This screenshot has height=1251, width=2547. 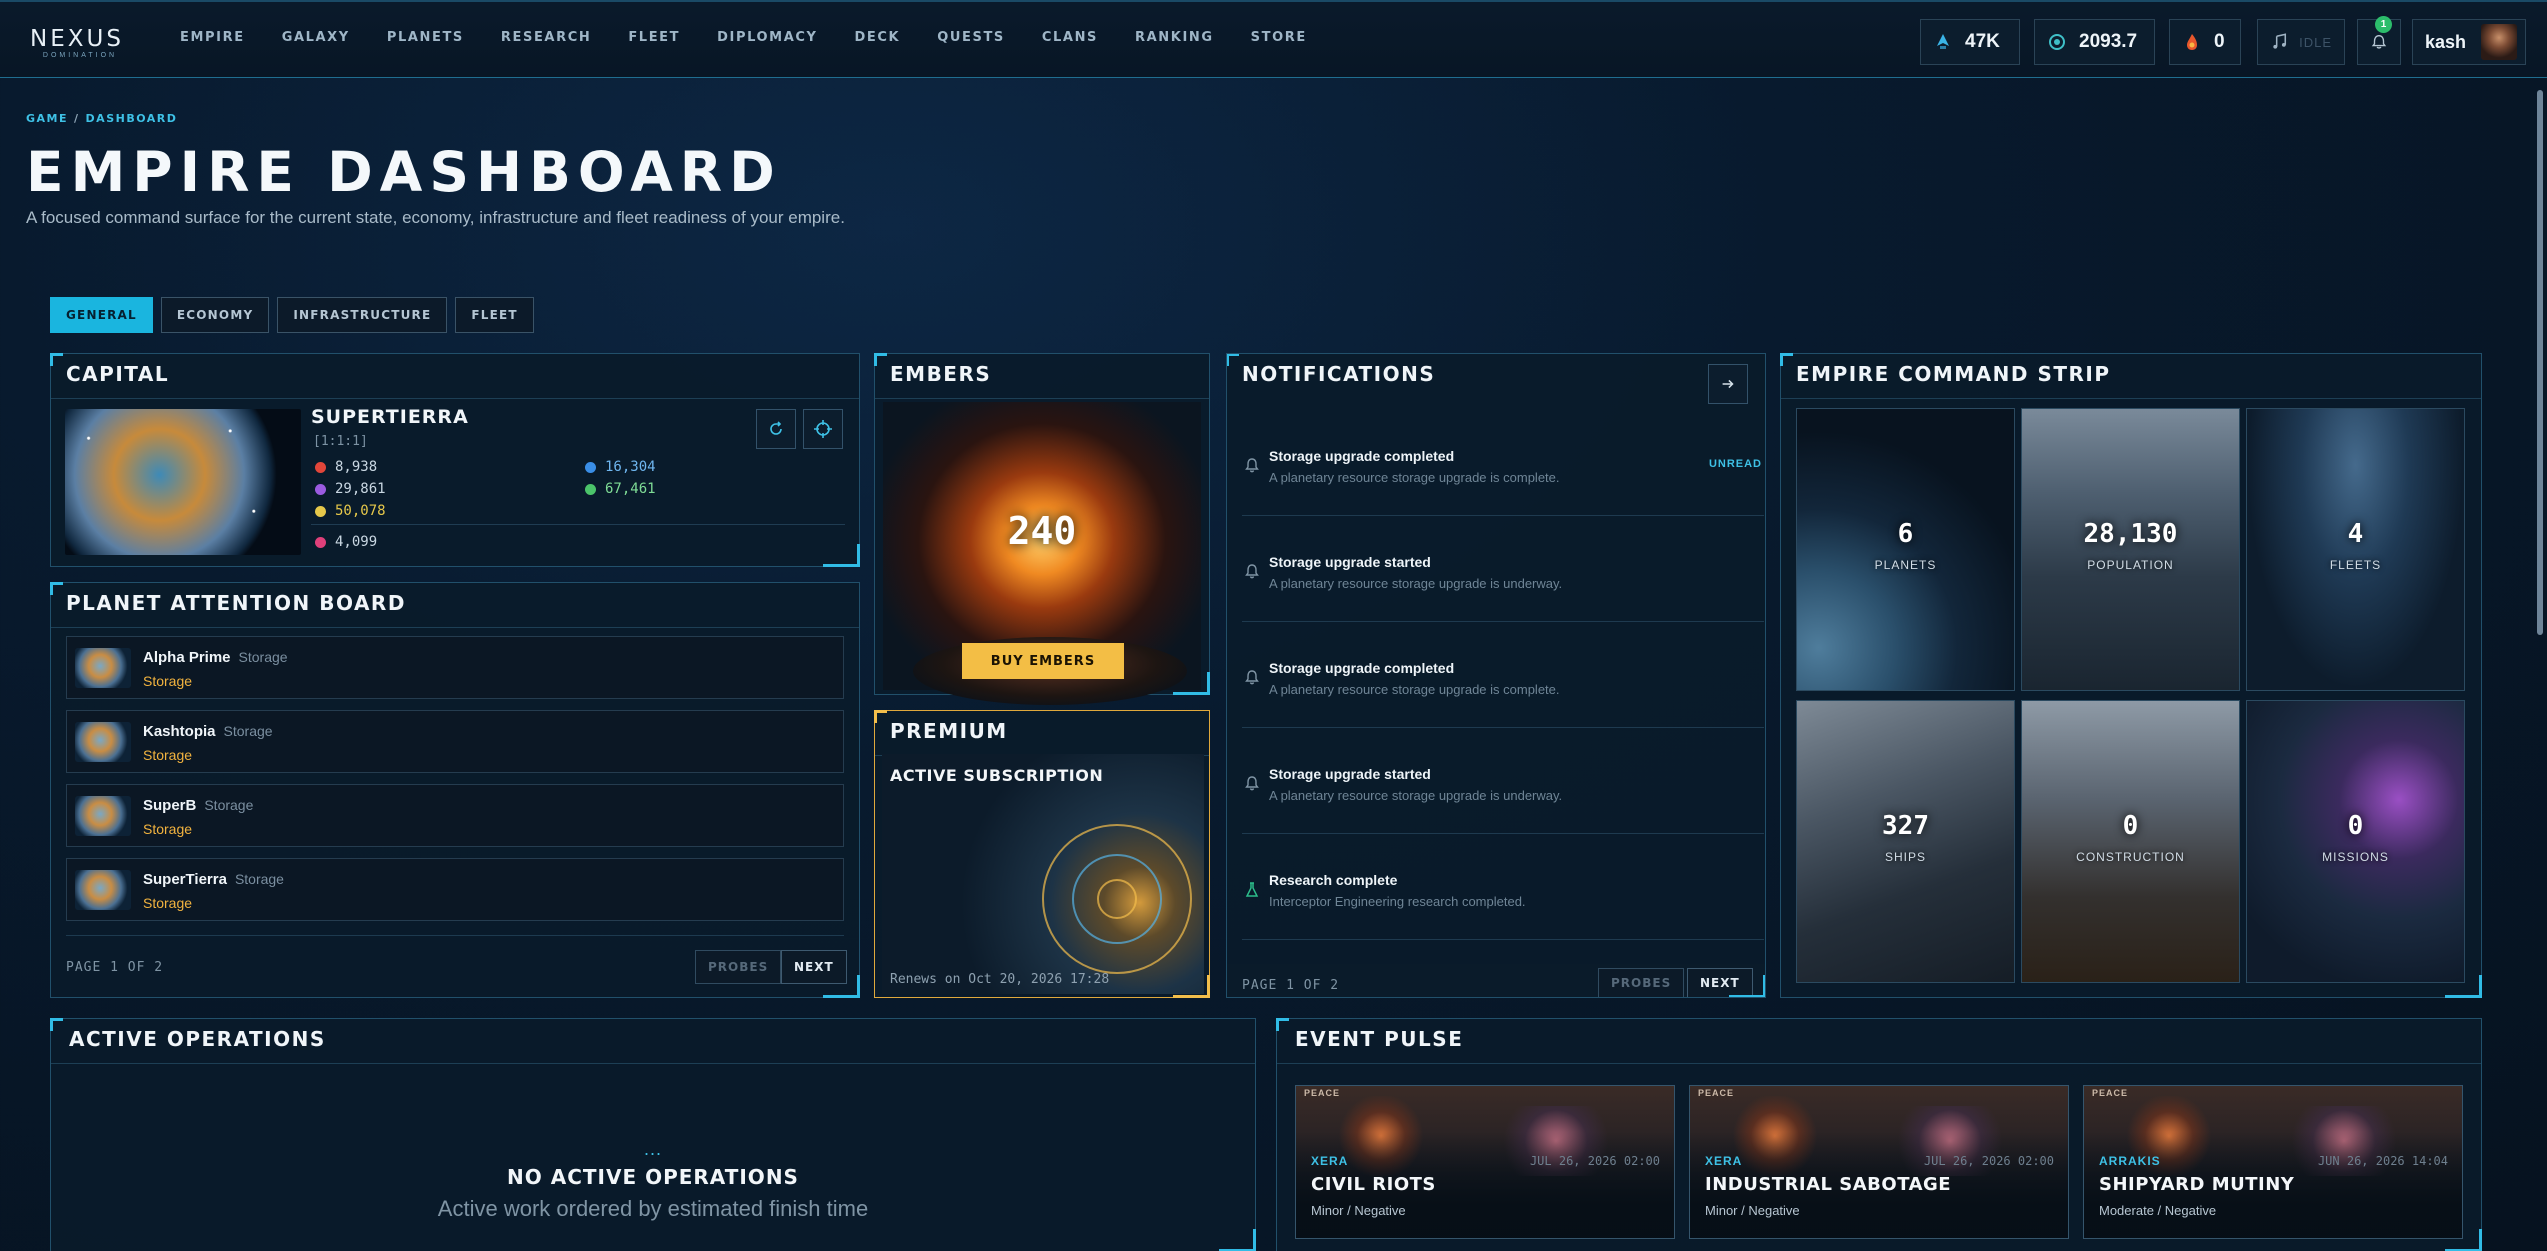 I want to click on construction-label: CONSTRUCTION, so click(x=2130, y=857).